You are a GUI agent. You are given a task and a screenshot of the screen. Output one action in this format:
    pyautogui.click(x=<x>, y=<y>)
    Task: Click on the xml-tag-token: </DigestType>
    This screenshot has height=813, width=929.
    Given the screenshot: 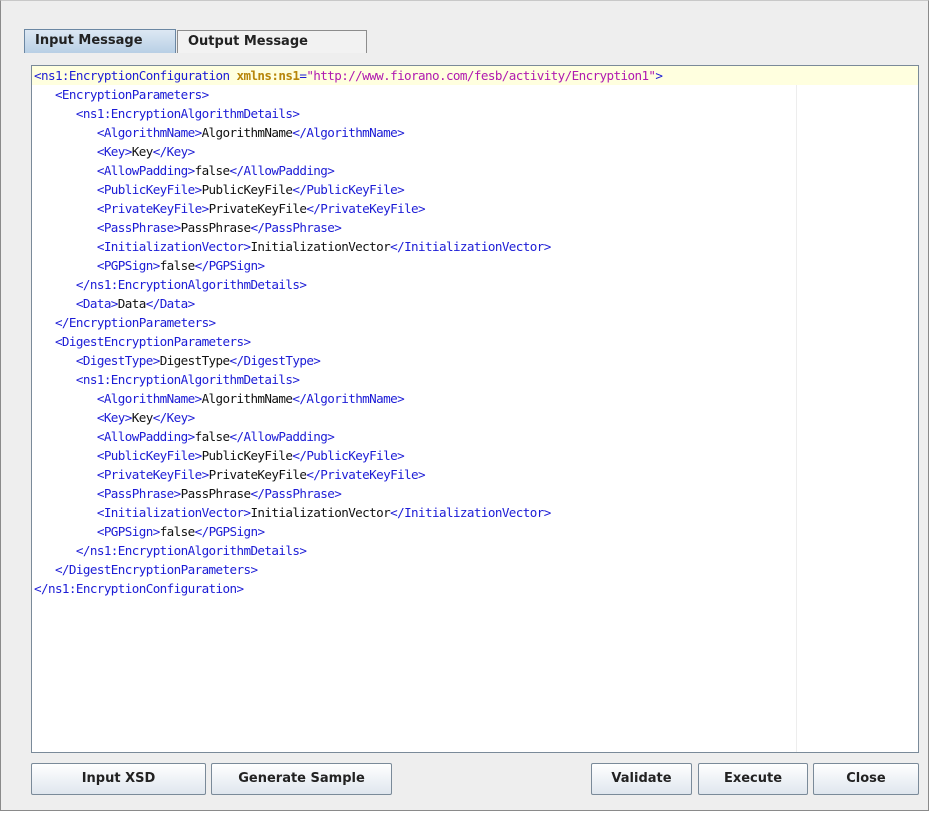 What is the action you would take?
    pyautogui.click(x=275, y=360)
    